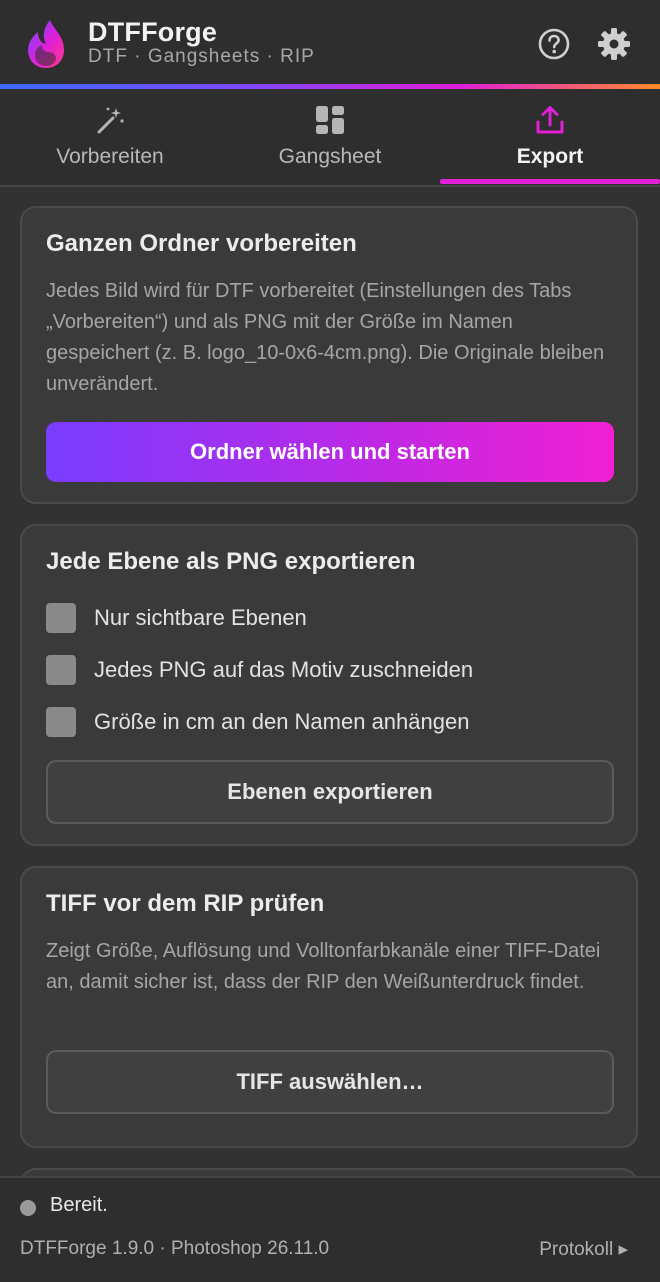 Image resolution: width=660 pixels, height=1282 pixels. What do you see at coordinates (110, 156) in the screenshot?
I see `tab-label: Vorbereiten` at bounding box center [110, 156].